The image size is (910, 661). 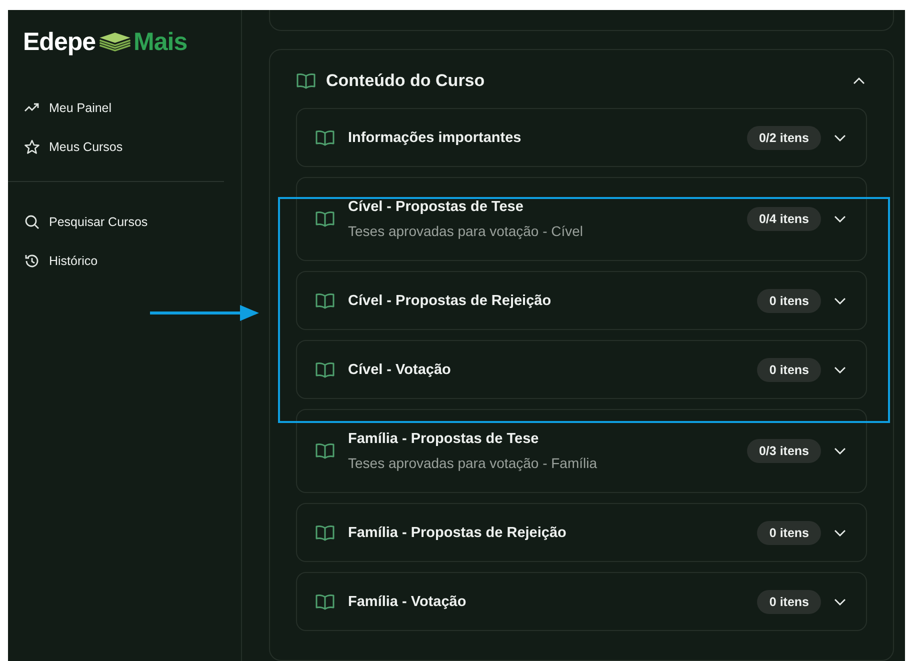 What do you see at coordinates (581, 219) in the screenshot?
I see `module-row: Cível - Propostas de Tese Teses aprovadas para votação - Cível 0/4 itens` at bounding box center [581, 219].